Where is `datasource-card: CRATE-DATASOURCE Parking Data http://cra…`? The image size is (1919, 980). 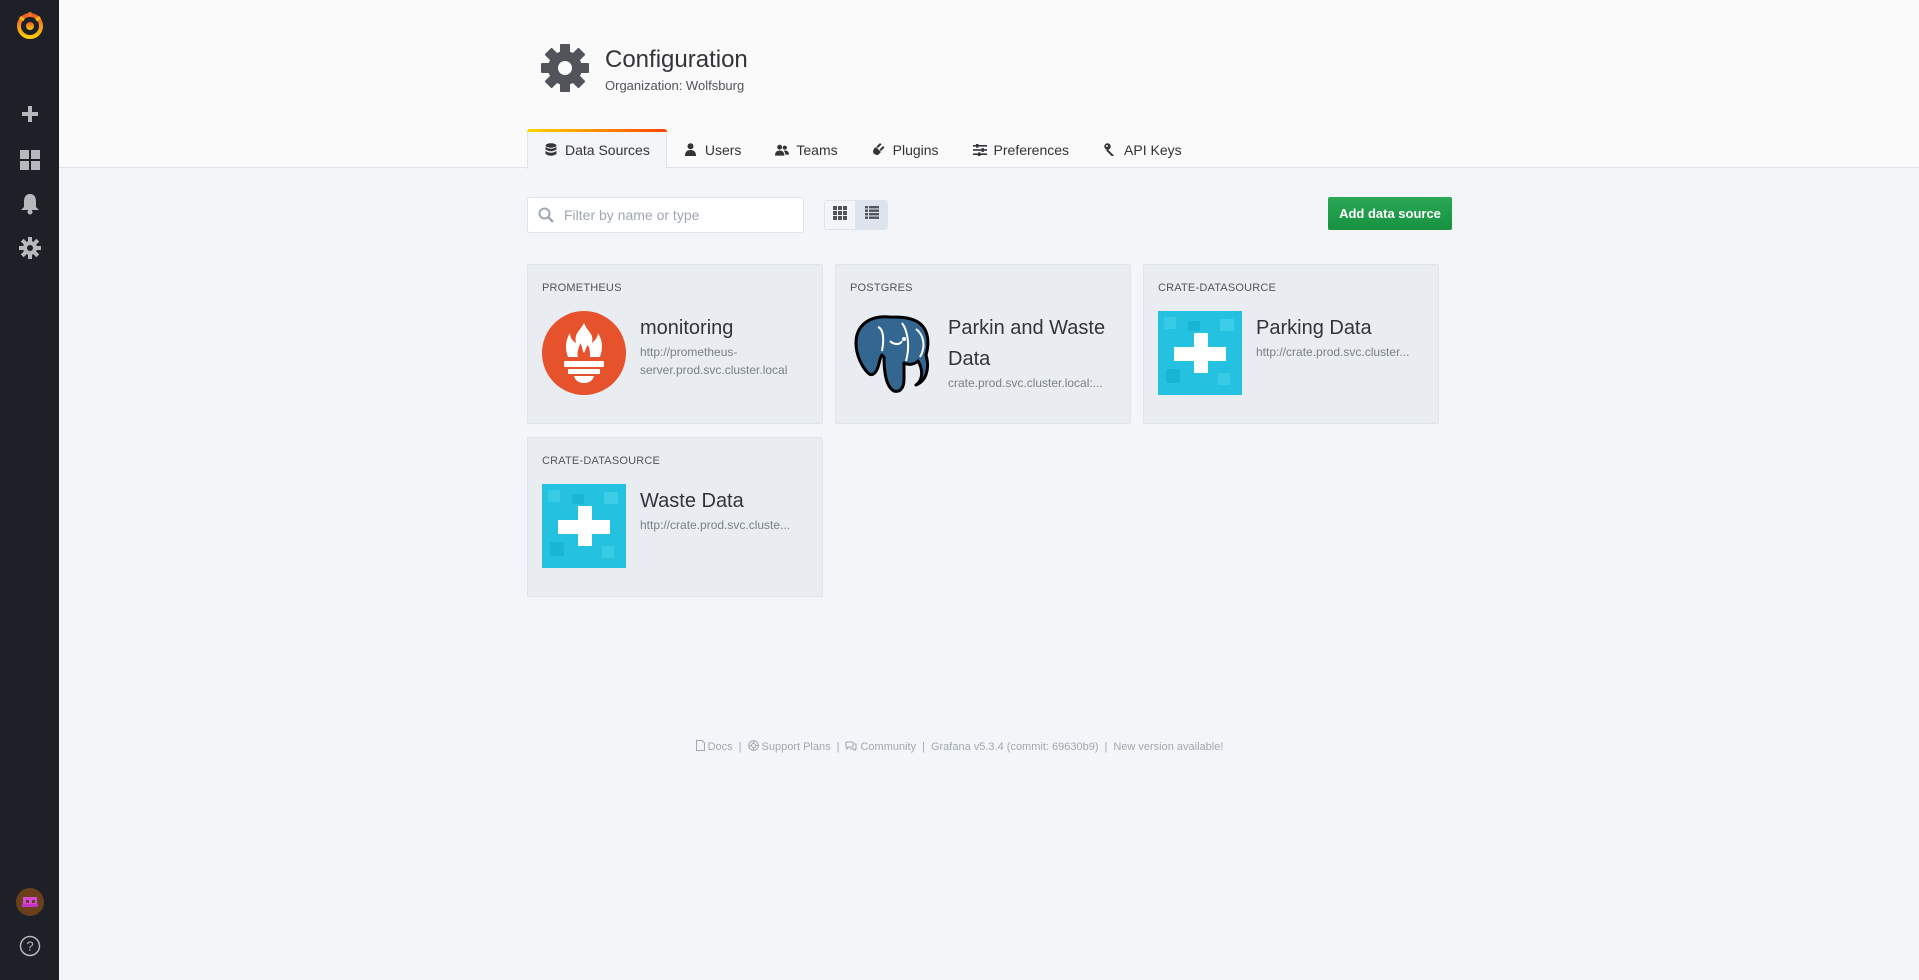 datasource-card: CRATE-DATASOURCE Parking Data http://cra… is located at coordinates (1291, 344).